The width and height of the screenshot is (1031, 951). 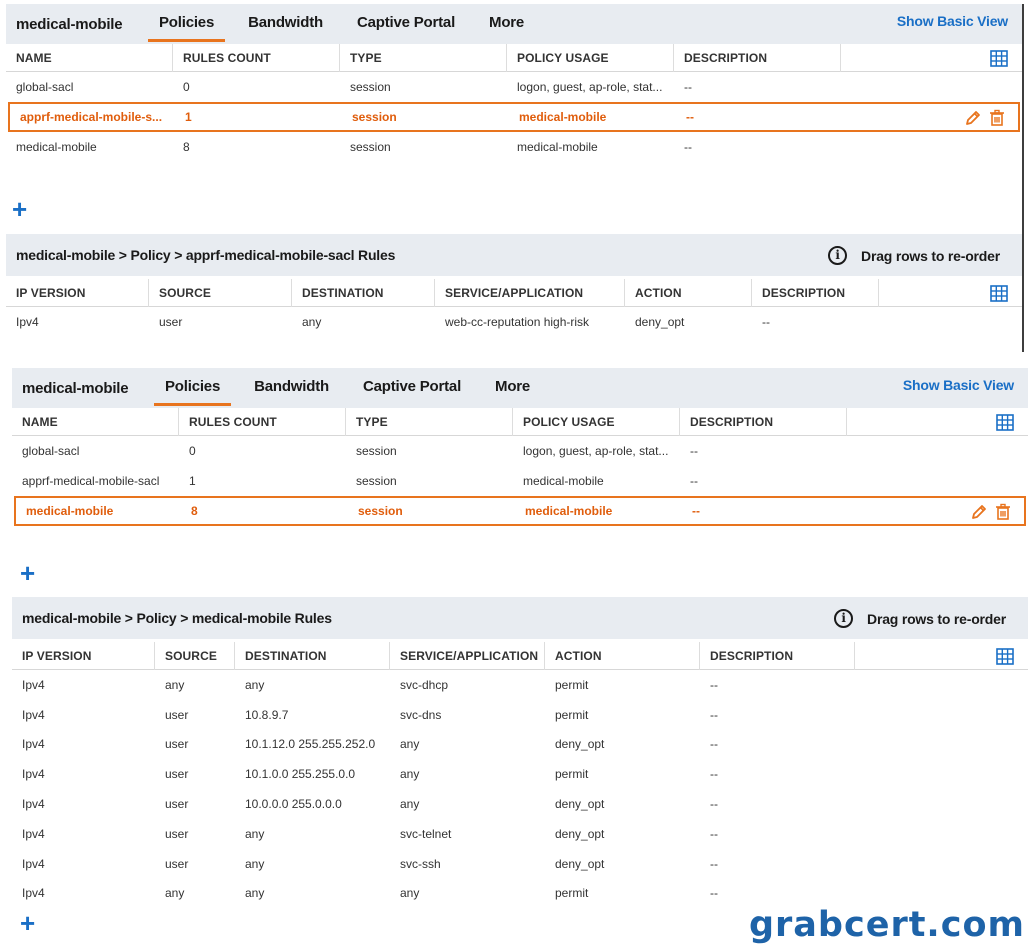 I want to click on row-actions, so click(x=985, y=118).